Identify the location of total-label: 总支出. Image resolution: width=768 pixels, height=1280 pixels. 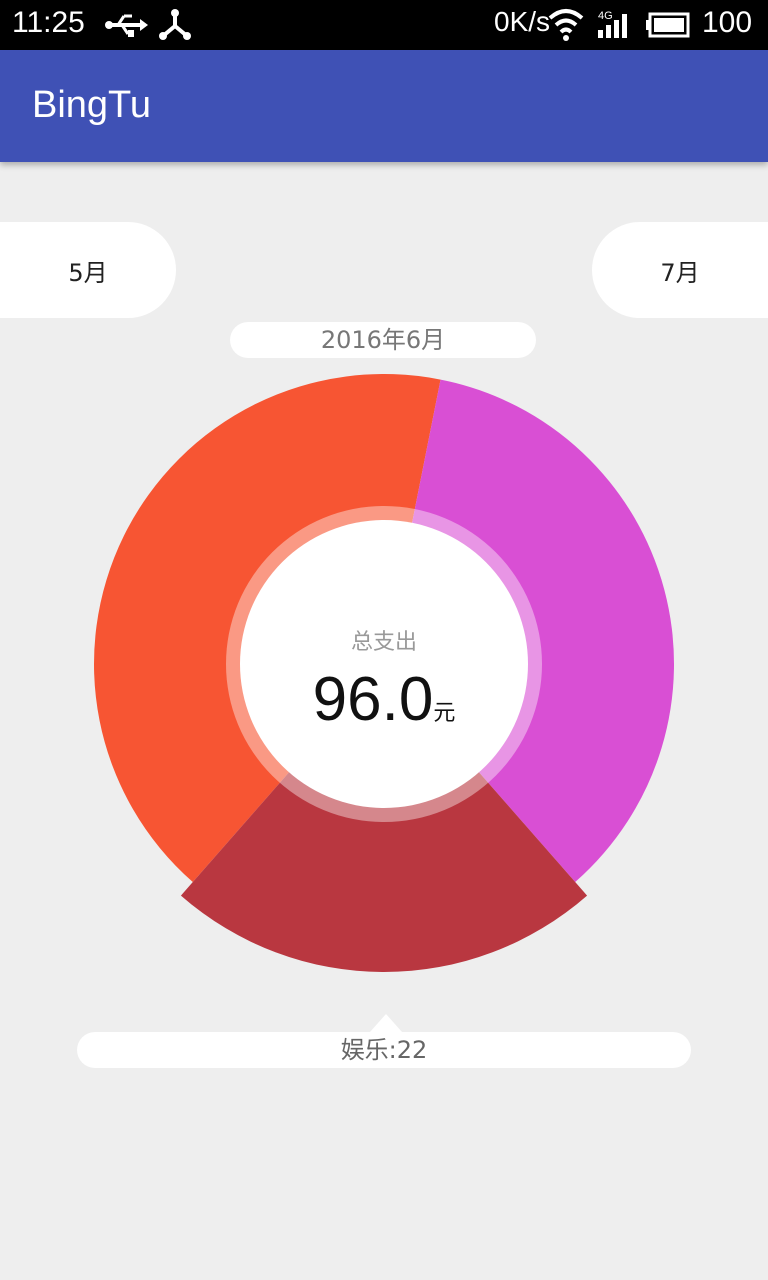
(383, 642).